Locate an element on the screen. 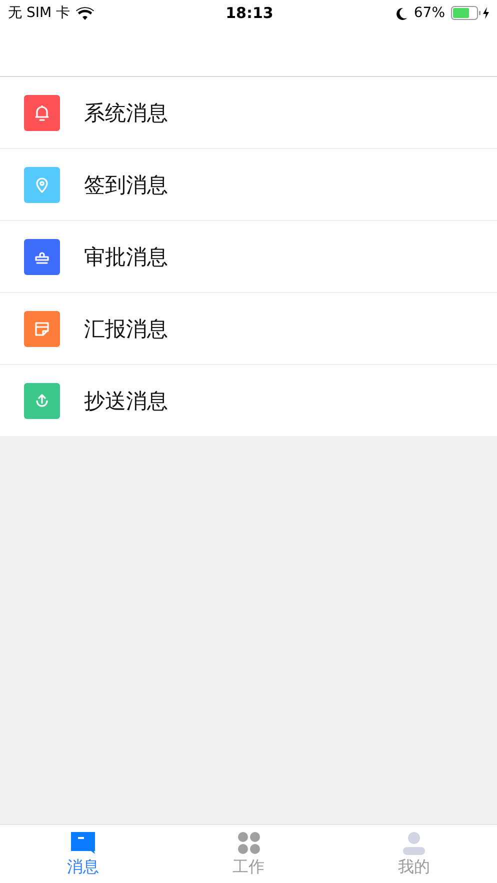  message-category-label: 签到消息 is located at coordinates (126, 184).